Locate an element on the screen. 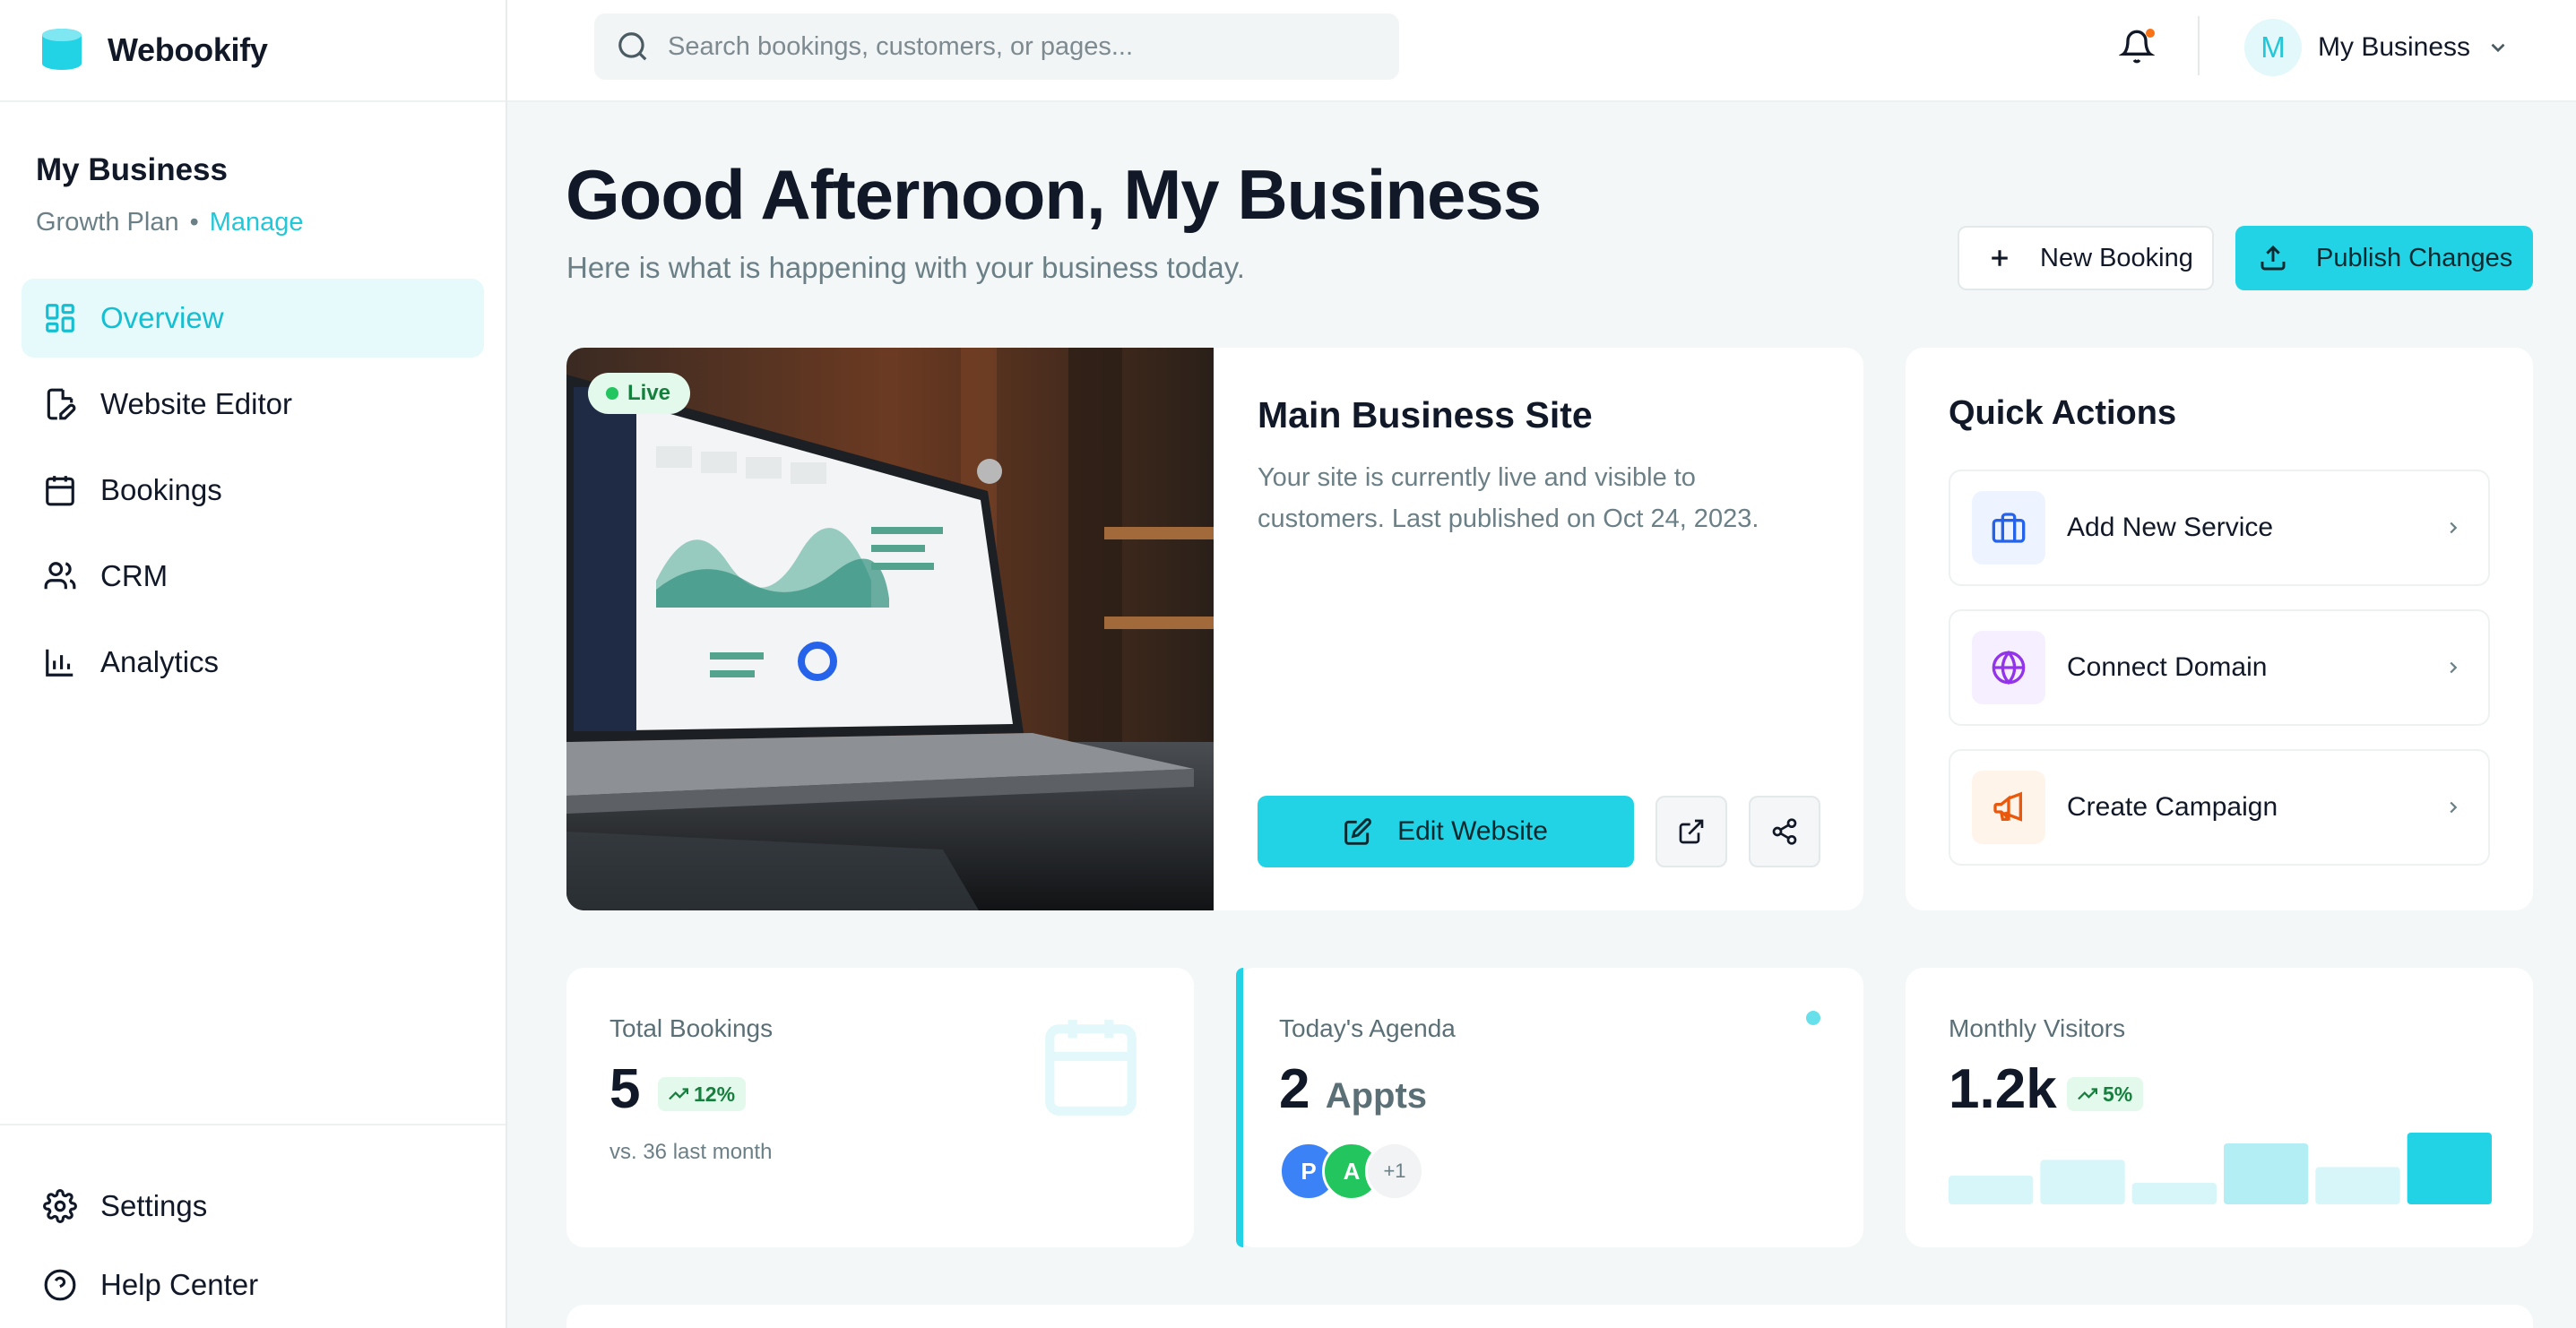 Image resolution: width=2576 pixels, height=1328 pixels. calendar-watermark-icon is located at coordinates (1091, 1068).